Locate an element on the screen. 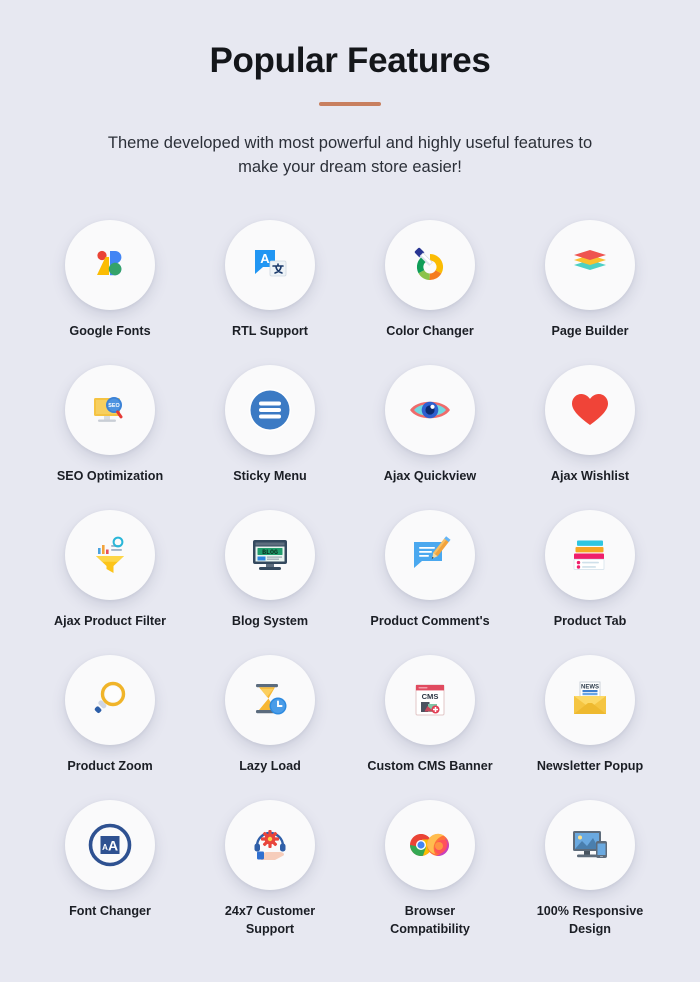 Image resolution: width=700 pixels, height=982 pixels. feature-card: 24x7 Customer Support is located at coordinates (270, 872).